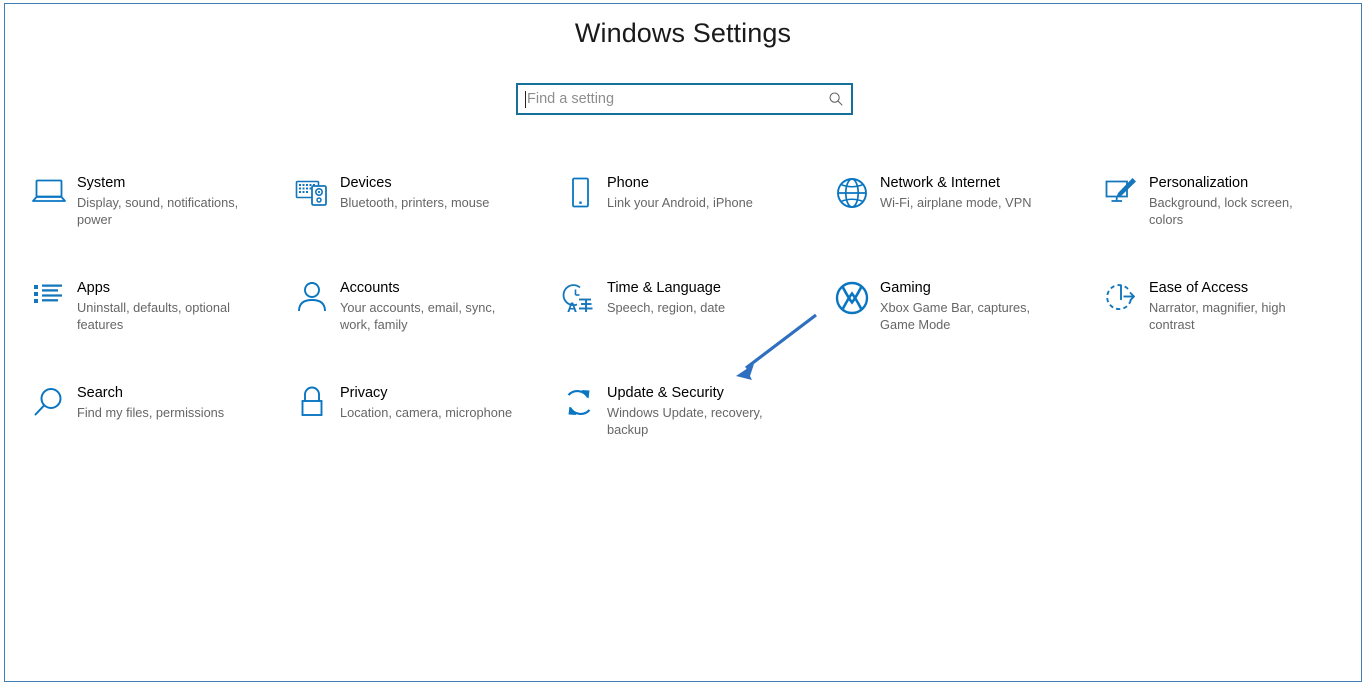  I want to click on settings-item-text: Phone Link your Android, iPhone, so click(677, 192).